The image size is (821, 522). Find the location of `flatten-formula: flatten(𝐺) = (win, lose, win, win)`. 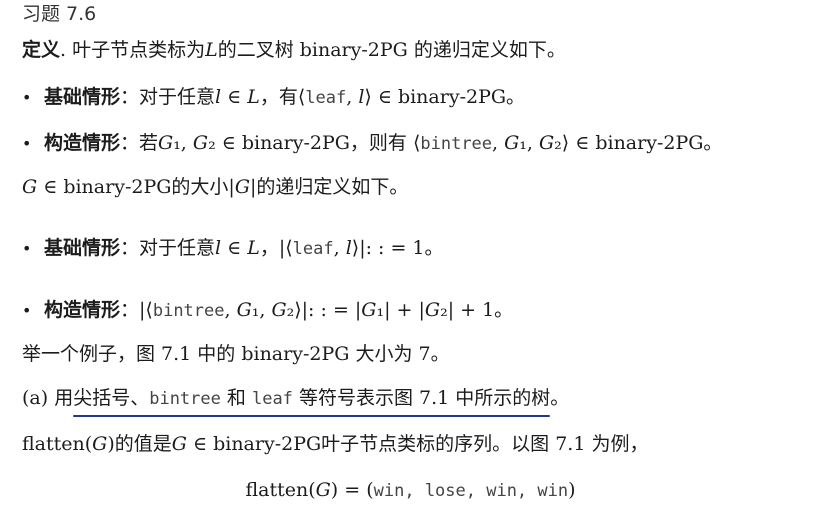

flatten-formula: flatten(𝐺) = (win, lose, win, win) is located at coordinates (410, 490).